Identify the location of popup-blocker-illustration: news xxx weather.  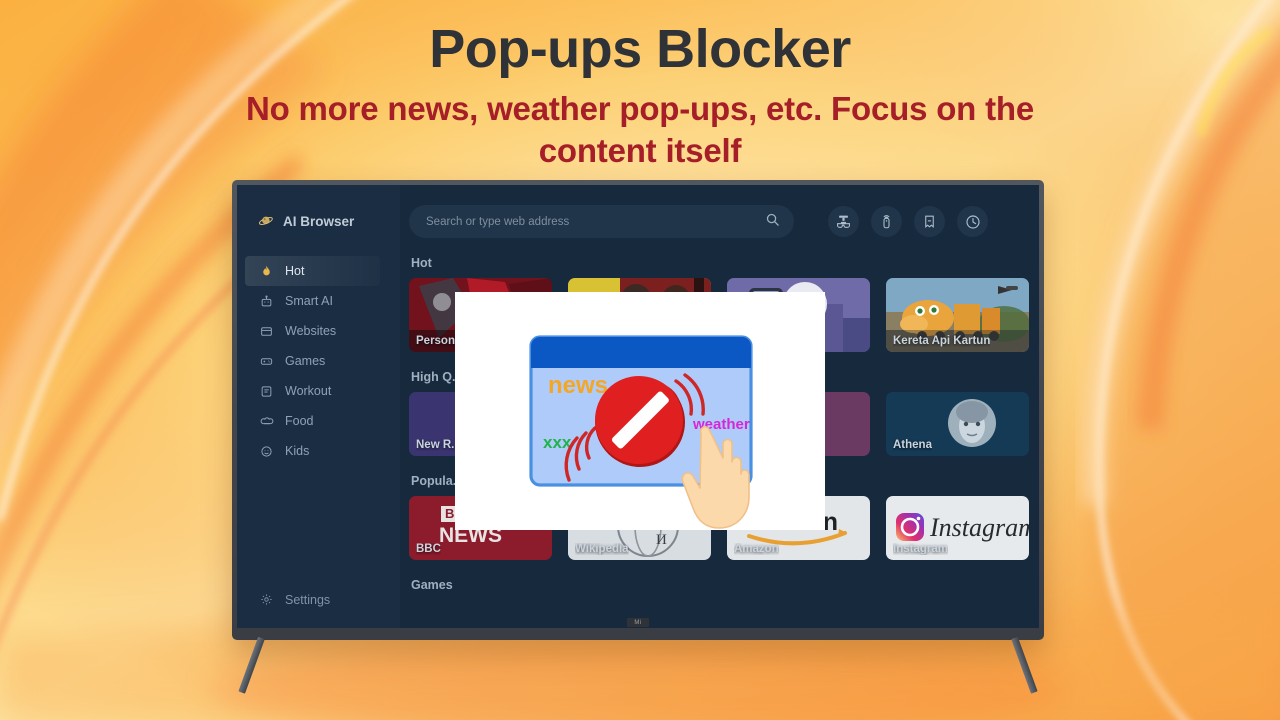
(640, 411).